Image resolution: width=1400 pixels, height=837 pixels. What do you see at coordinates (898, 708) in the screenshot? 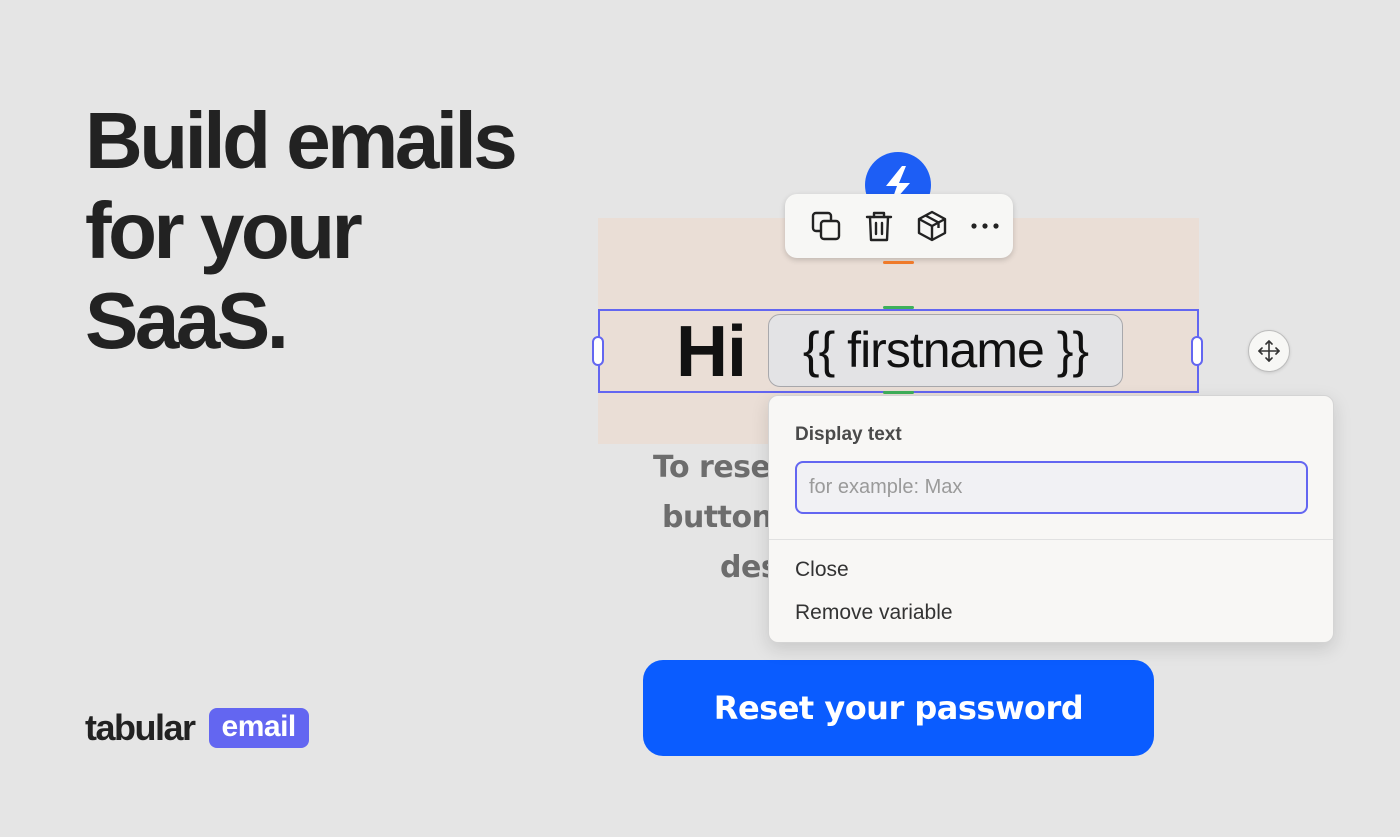
I see `reset-password-button: Reset your password` at bounding box center [898, 708].